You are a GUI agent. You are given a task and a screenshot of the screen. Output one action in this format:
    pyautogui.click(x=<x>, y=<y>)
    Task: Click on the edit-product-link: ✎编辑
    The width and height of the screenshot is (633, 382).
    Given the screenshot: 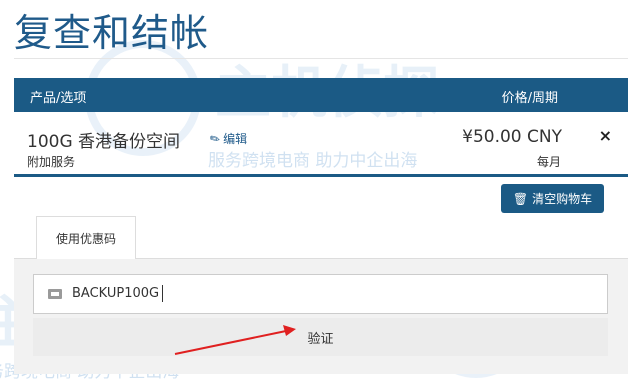 What is the action you would take?
    pyautogui.click(x=227, y=139)
    